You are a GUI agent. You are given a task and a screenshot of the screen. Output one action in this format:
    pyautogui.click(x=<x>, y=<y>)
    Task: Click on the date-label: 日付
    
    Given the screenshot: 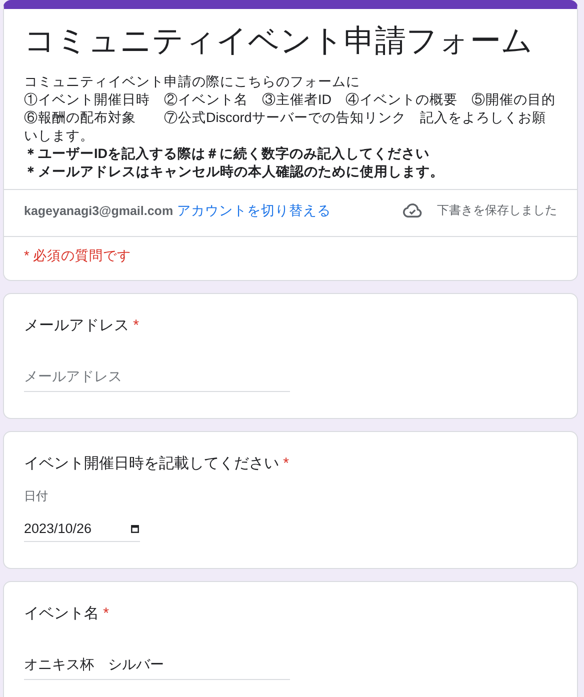 What is the action you would take?
    pyautogui.click(x=36, y=496)
    